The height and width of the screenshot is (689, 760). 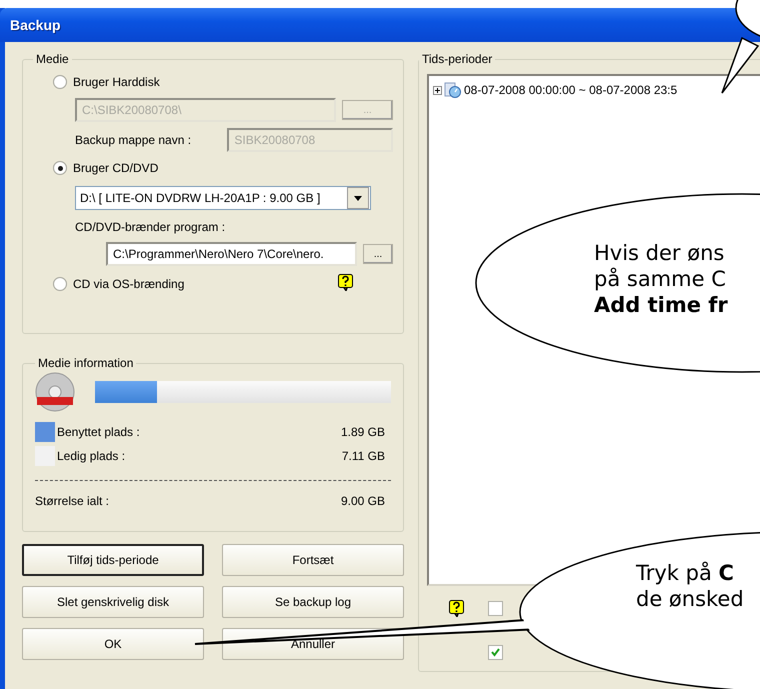 What do you see at coordinates (690, 586) in the screenshot?
I see `callout-text: Tryk på C de ønsked` at bounding box center [690, 586].